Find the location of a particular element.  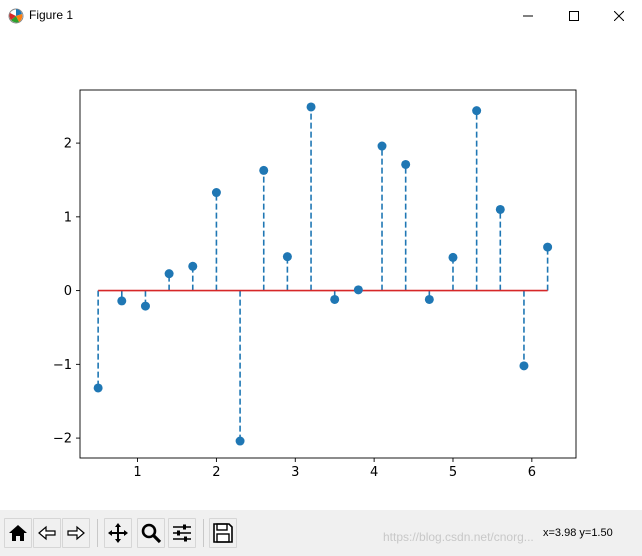

y-tick-label: −2 is located at coordinates (62, 439).